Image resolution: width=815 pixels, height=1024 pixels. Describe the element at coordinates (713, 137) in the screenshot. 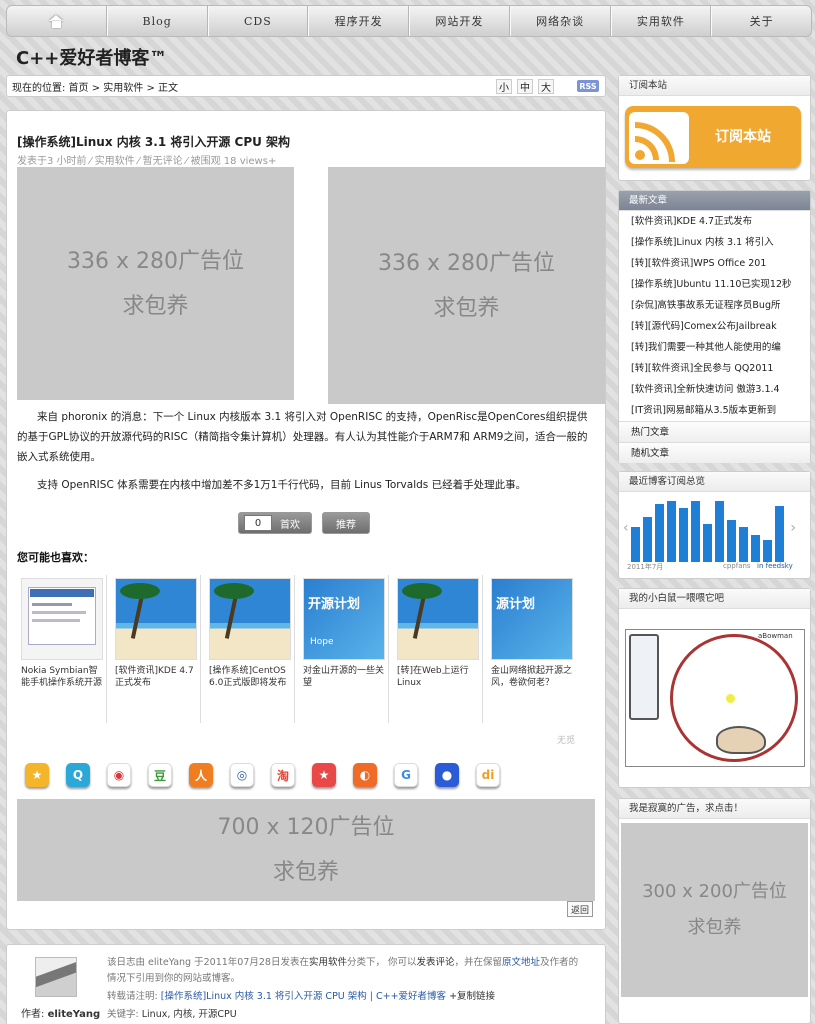

I see `subscribe-button: 订阅本站` at that location.